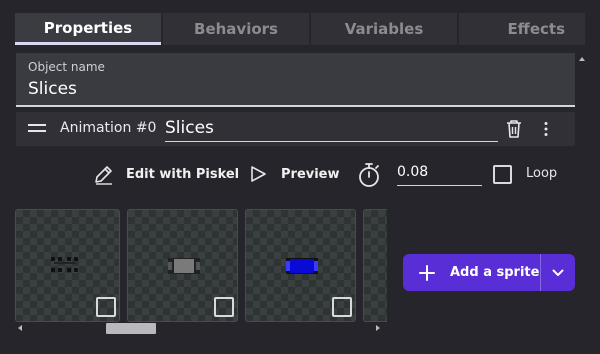 This screenshot has height=354, width=600. Describe the element at coordinates (37, 129) in the screenshot. I see `drag-handle-icon` at that location.